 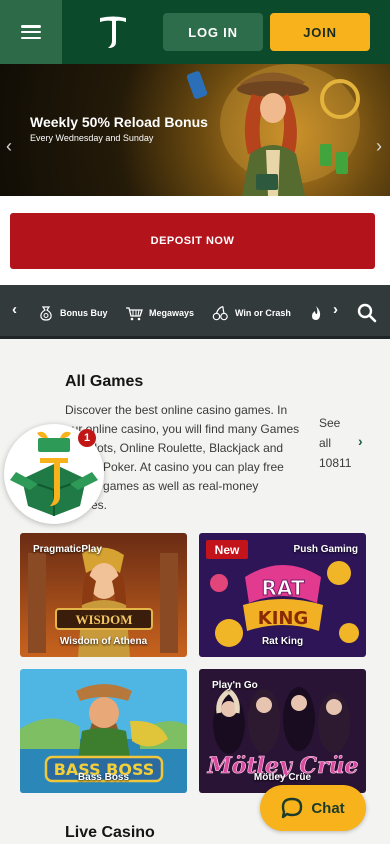 I want to click on svg-text: KING, so click(x=283, y=618).